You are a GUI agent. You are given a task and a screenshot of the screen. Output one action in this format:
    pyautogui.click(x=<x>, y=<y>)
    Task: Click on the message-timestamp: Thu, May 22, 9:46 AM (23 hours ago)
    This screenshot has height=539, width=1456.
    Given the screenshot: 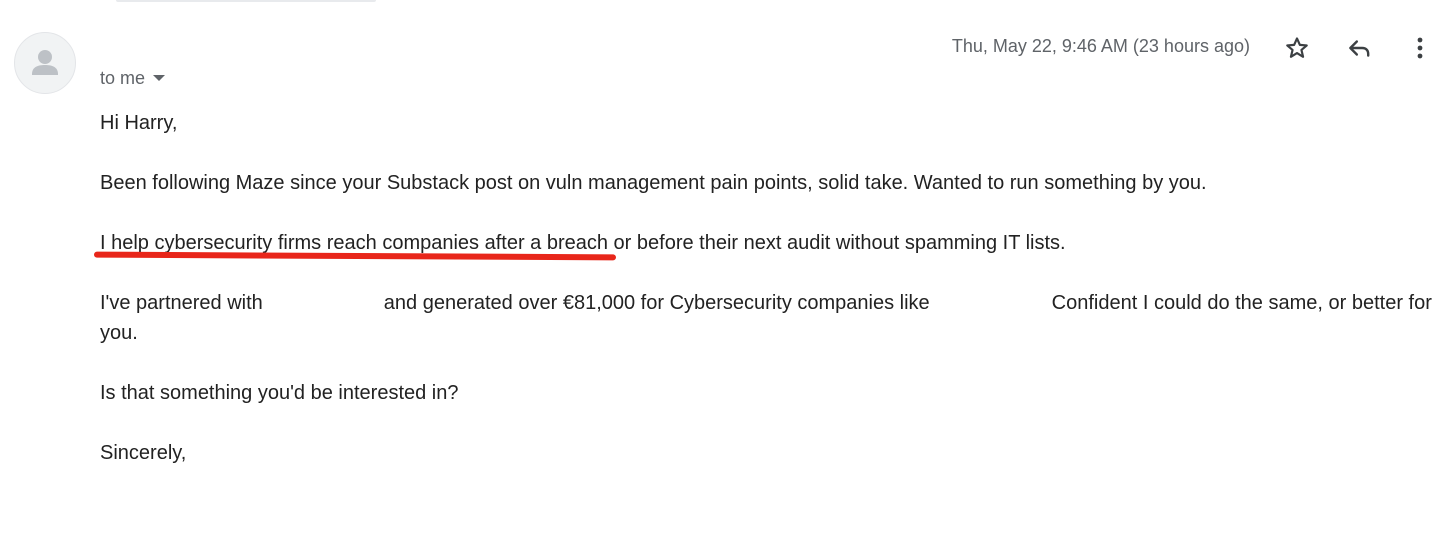 What is the action you would take?
    pyautogui.click(x=1100, y=46)
    